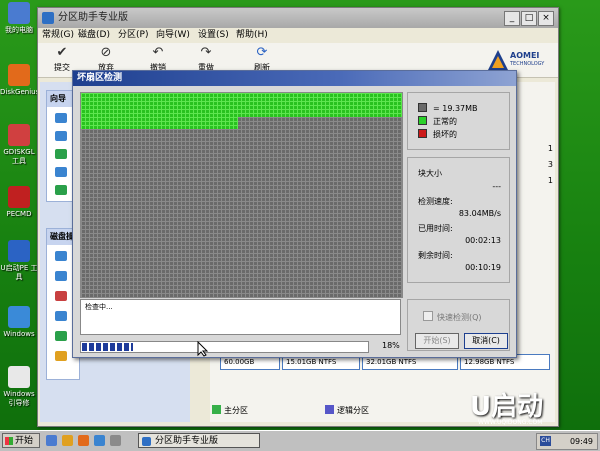 Image resolution: width=600 pixels, height=451 pixels. Describe the element at coordinates (498, 60) in the screenshot. I see `aomei-logo-icon` at that location.